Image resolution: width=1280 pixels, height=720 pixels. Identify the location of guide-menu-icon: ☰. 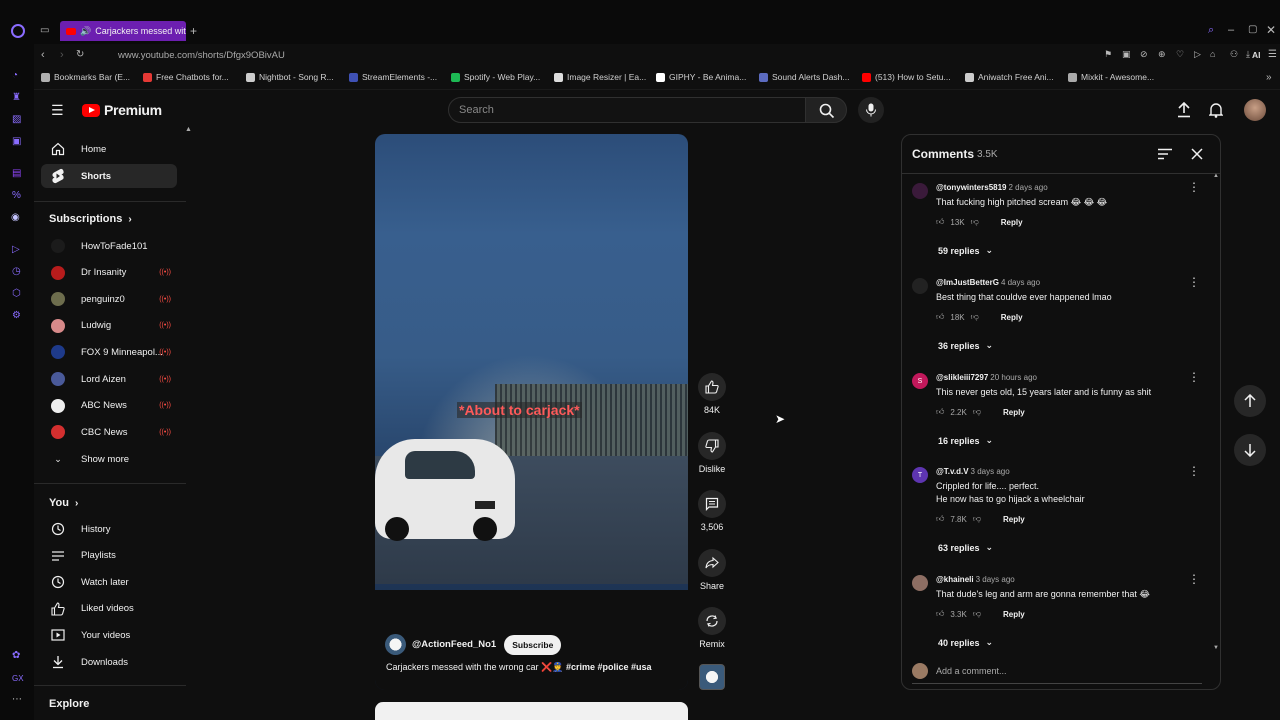
(57, 110).